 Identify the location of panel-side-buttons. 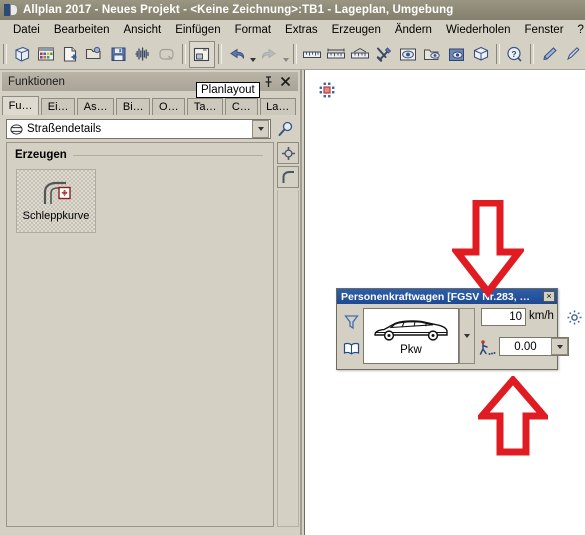
(288, 166).